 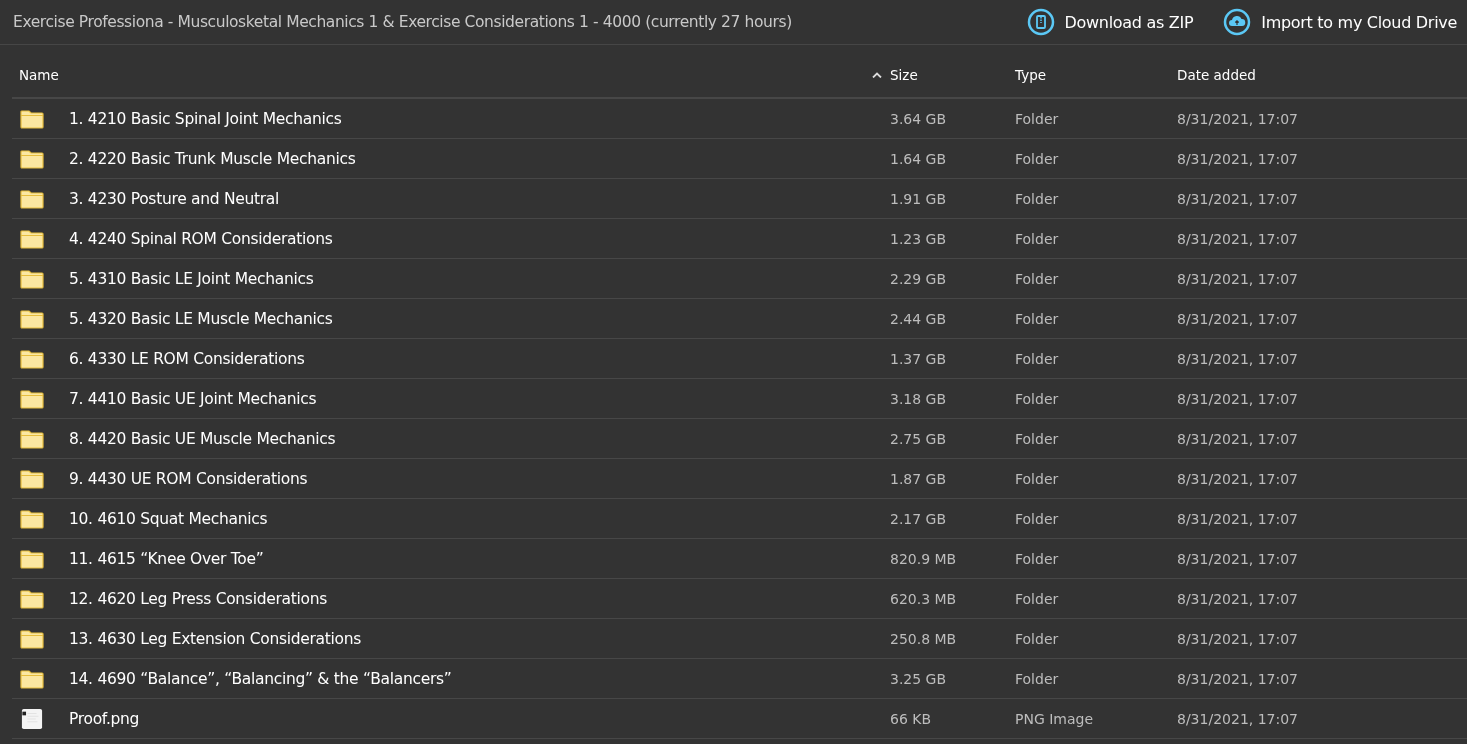 What do you see at coordinates (918, 158) in the screenshot?
I see `file-size: 1.64 GB` at bounding box center [918, 158].